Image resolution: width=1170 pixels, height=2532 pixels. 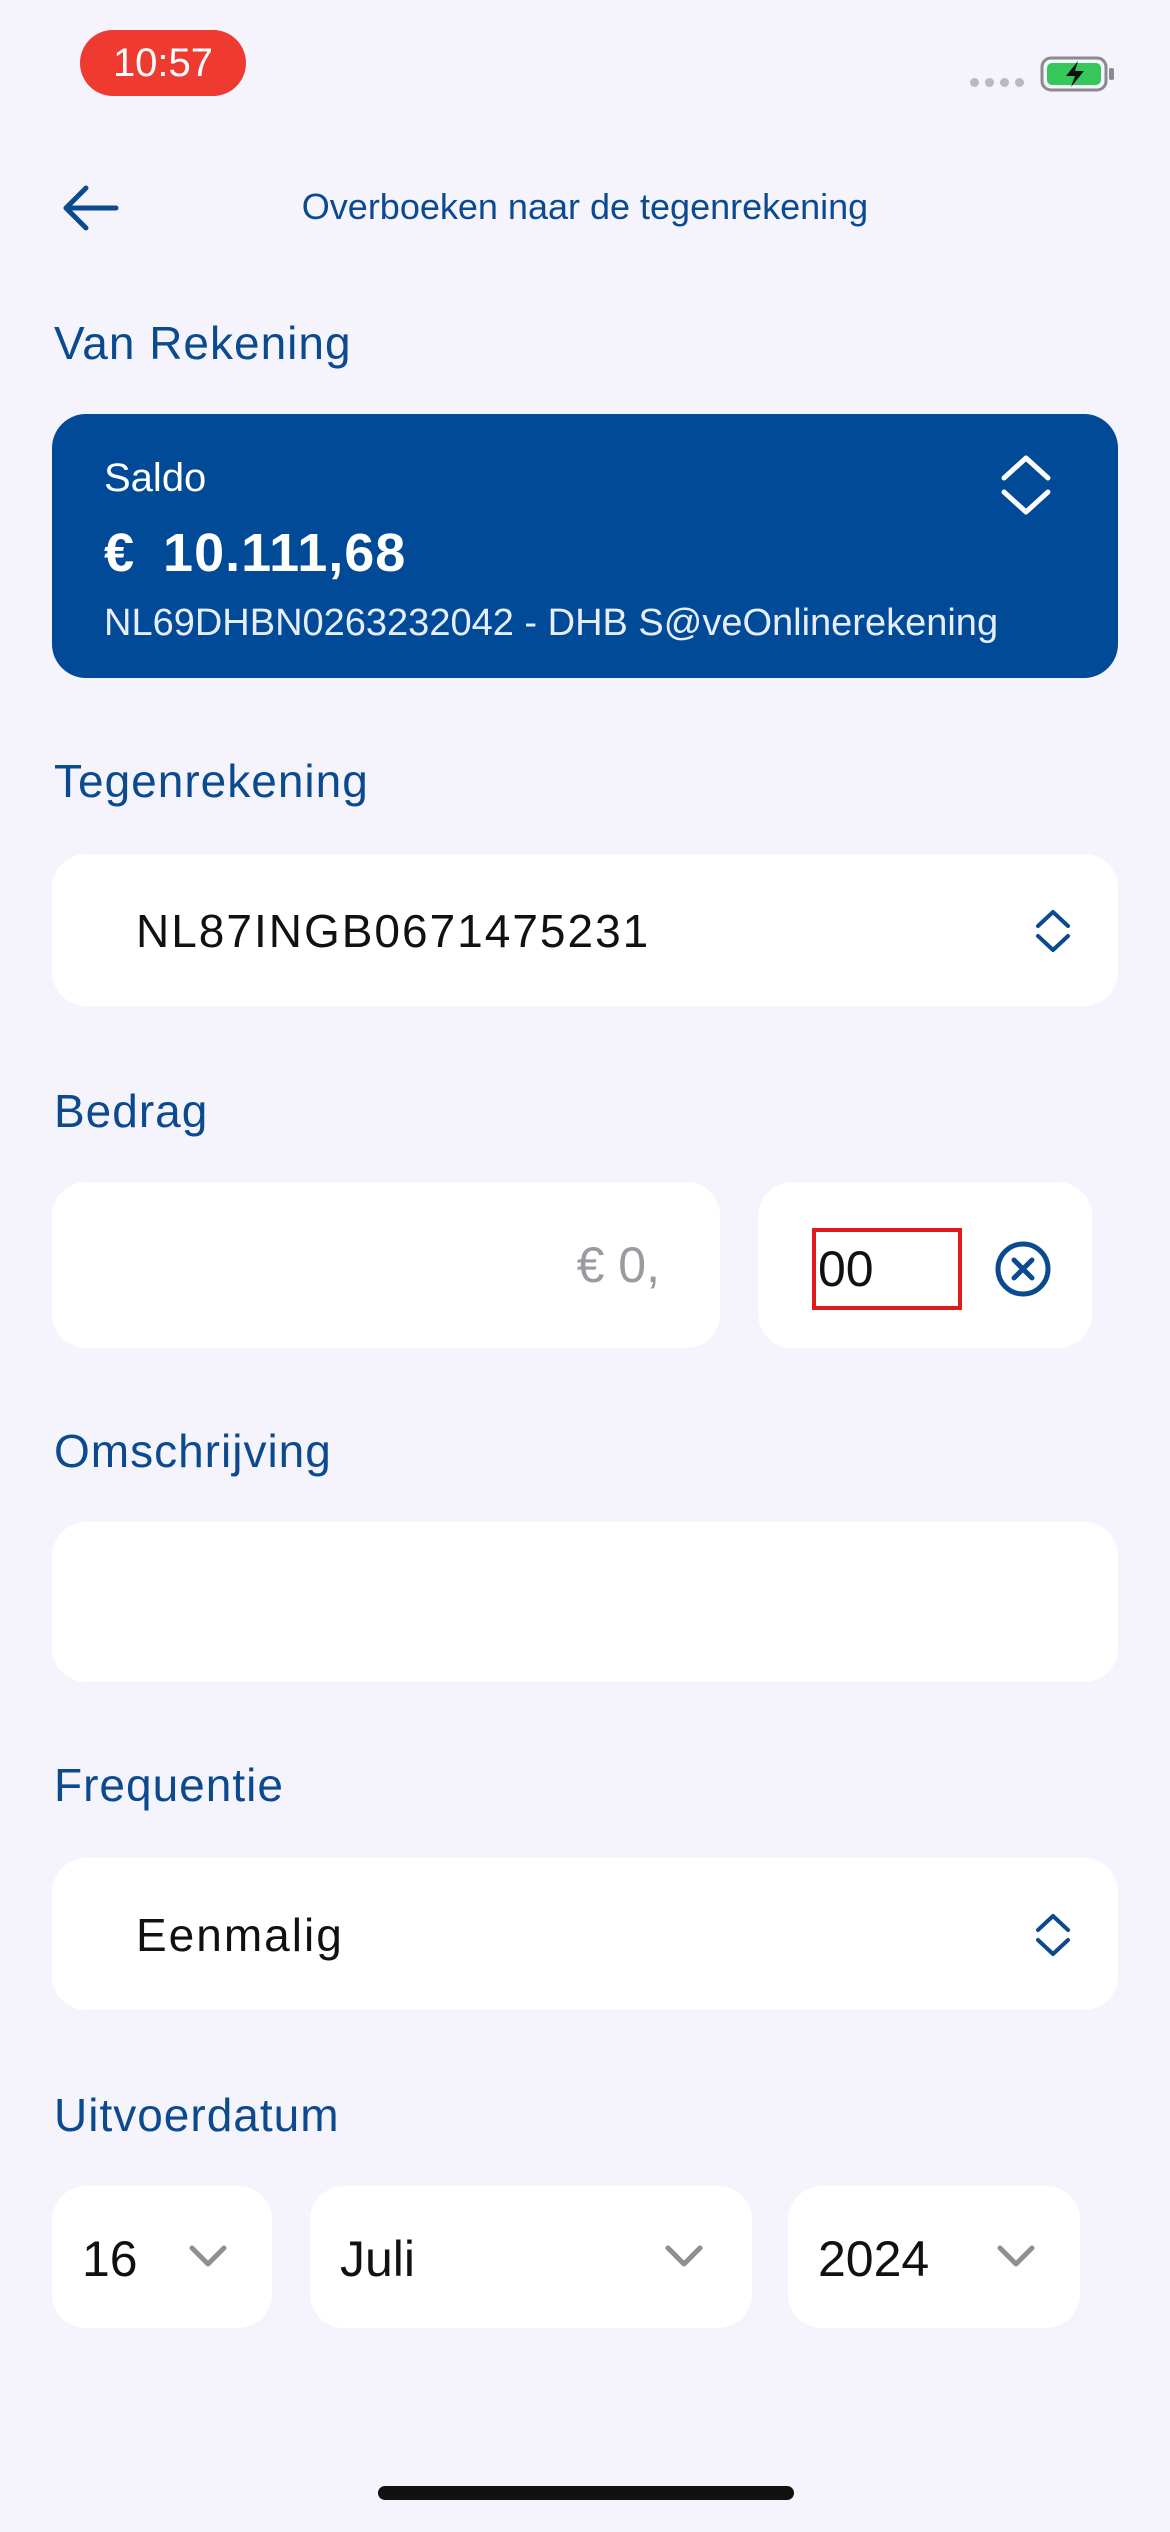 What do you see at coordinates (110, 2259) in the screenshot?
I see `date-day-value: 16` at bounding box center [110, 2259].